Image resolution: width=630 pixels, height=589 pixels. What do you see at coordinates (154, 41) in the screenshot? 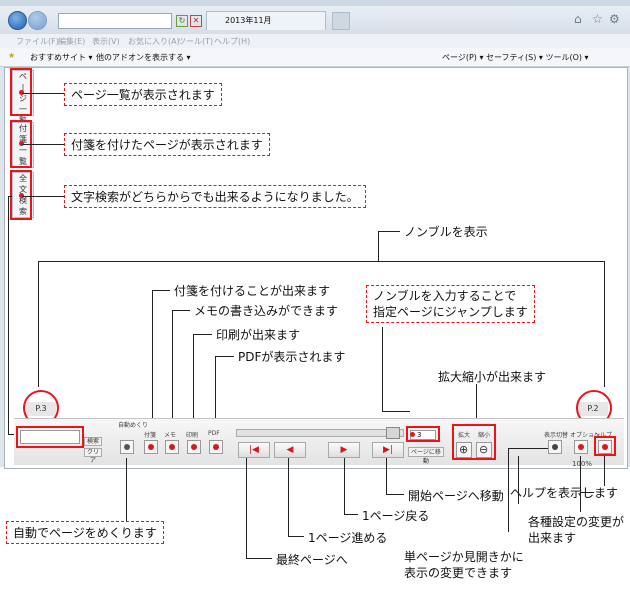
I see `menu-favorites: お気に入り(A)` at bounding box center [154, 41].